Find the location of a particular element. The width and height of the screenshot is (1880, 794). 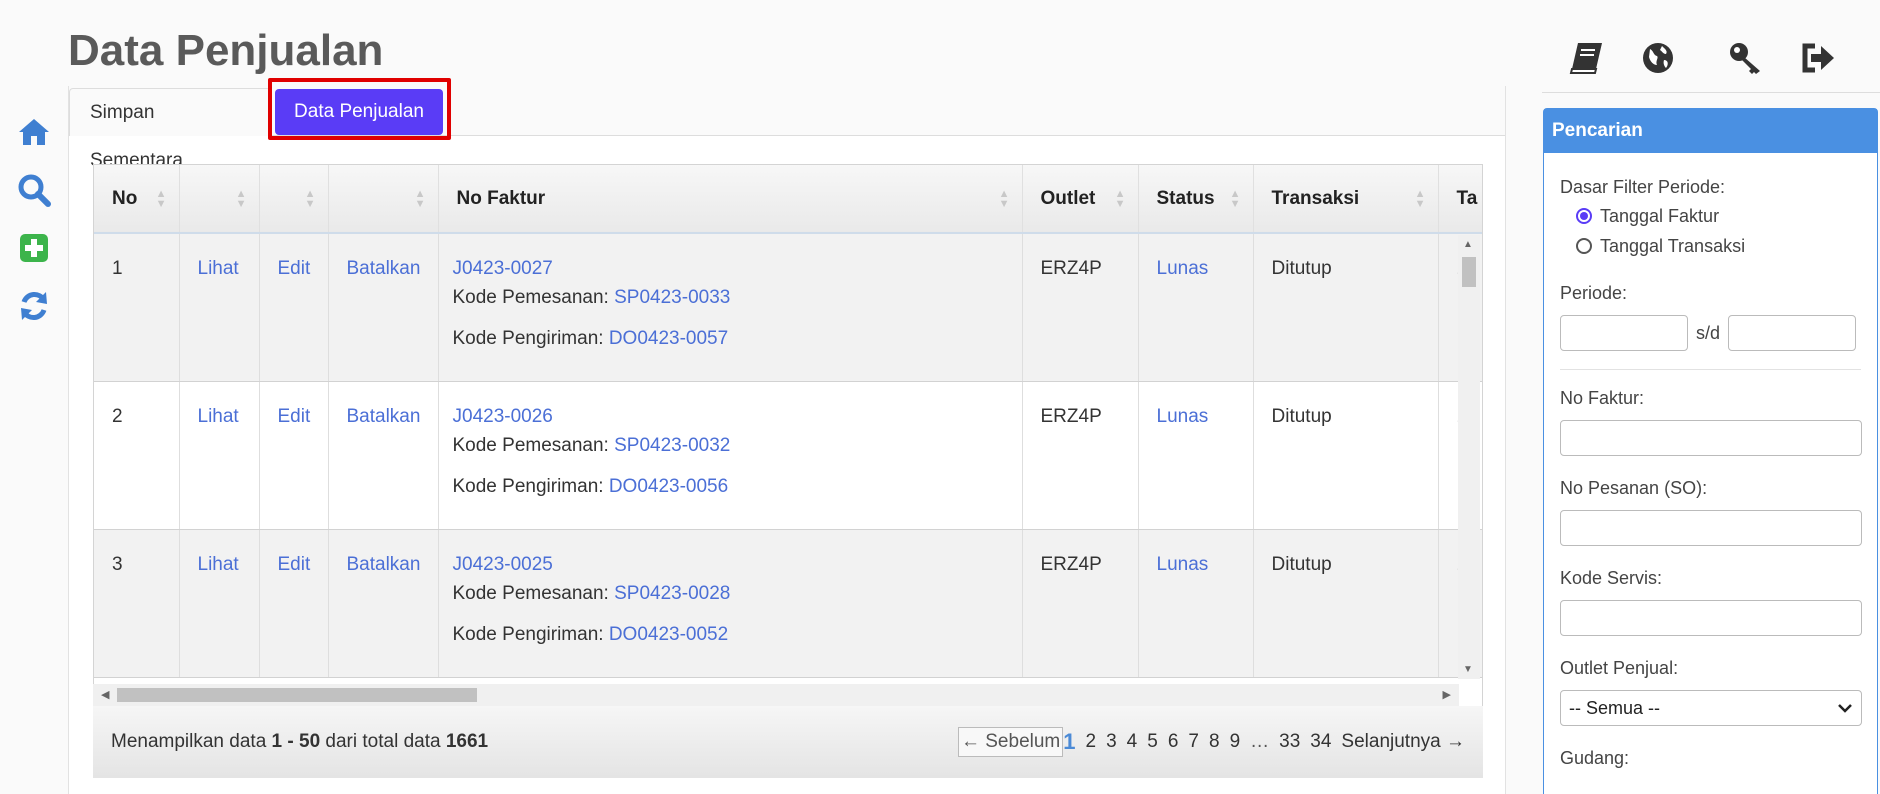

tab-simpan-sementara: Simpan Sementara is located at coordinates (170, 129).